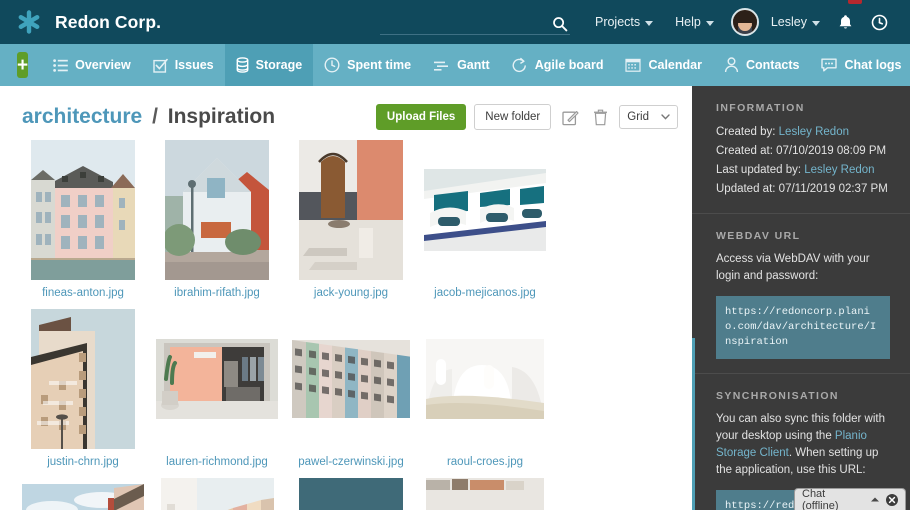 Image resolution: width=910 pixels, height=510 pixels. Describe the element at coordinates (688, 22) in the screenshot. I see `help-label: Help` at that location.